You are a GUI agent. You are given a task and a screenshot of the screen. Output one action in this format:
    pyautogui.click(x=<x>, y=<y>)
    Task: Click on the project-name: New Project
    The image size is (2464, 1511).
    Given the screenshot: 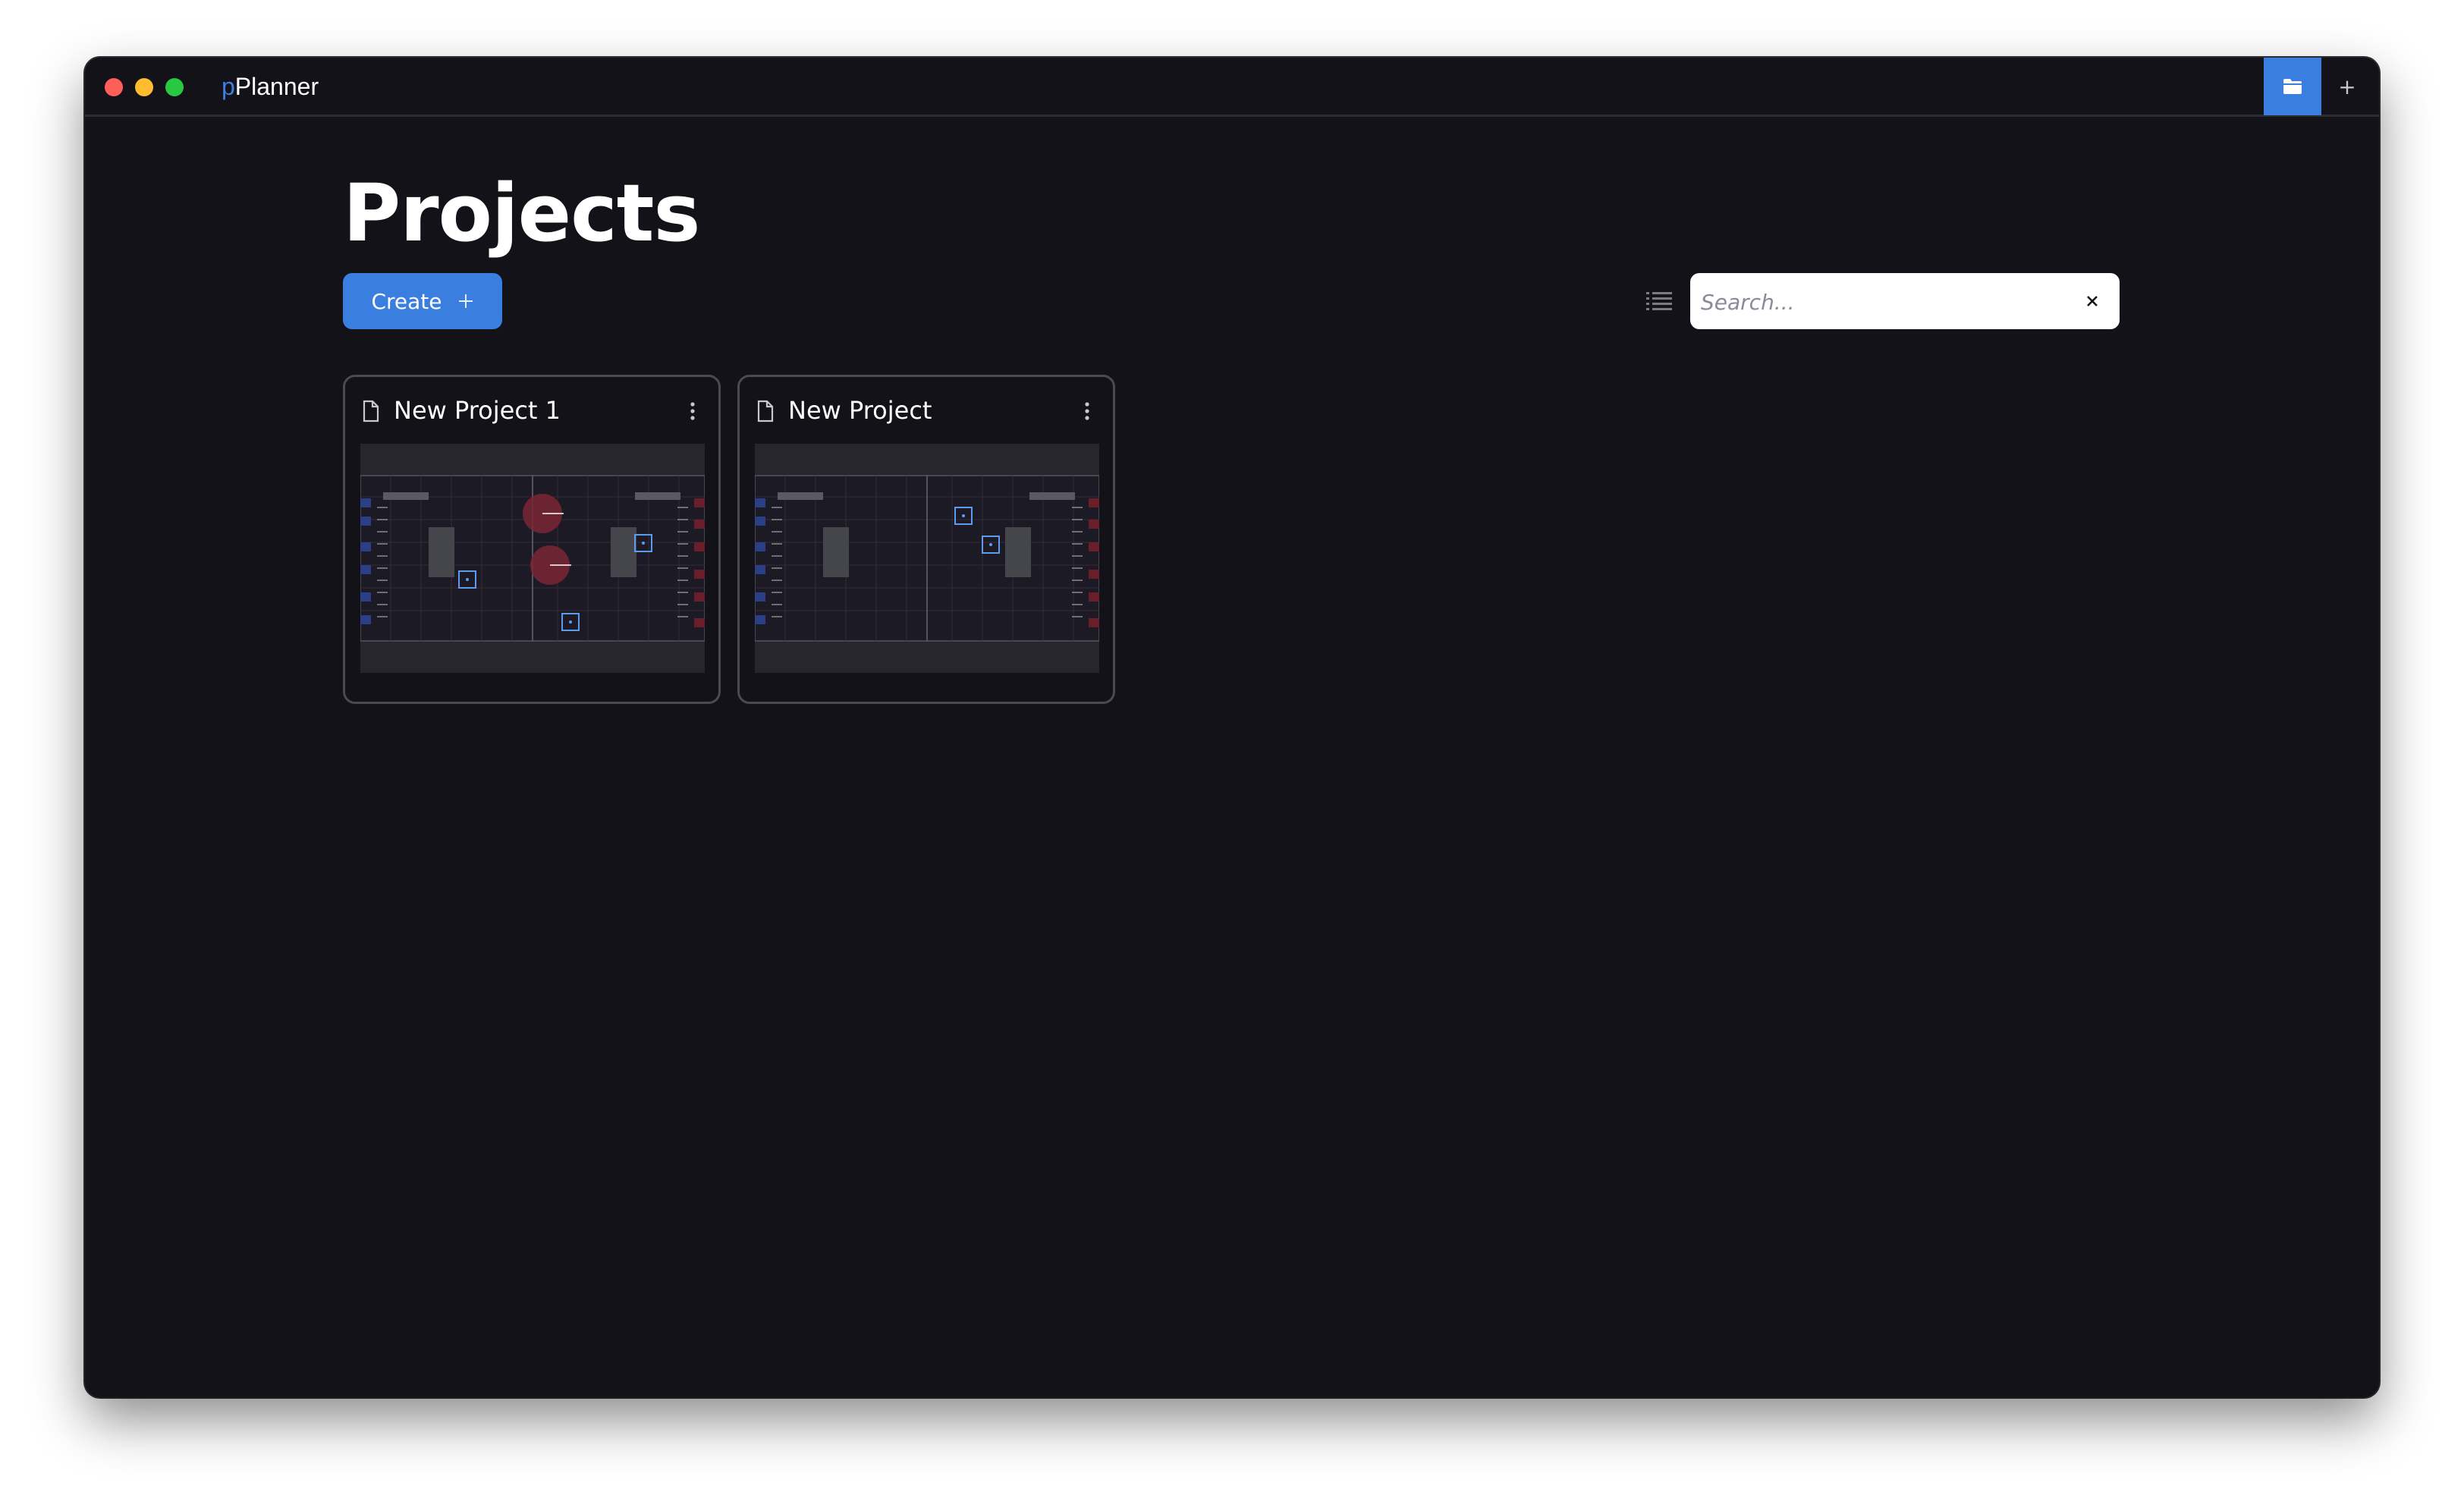 What is the action you would take?
    pyautogui.click(x=860, y=410)
    